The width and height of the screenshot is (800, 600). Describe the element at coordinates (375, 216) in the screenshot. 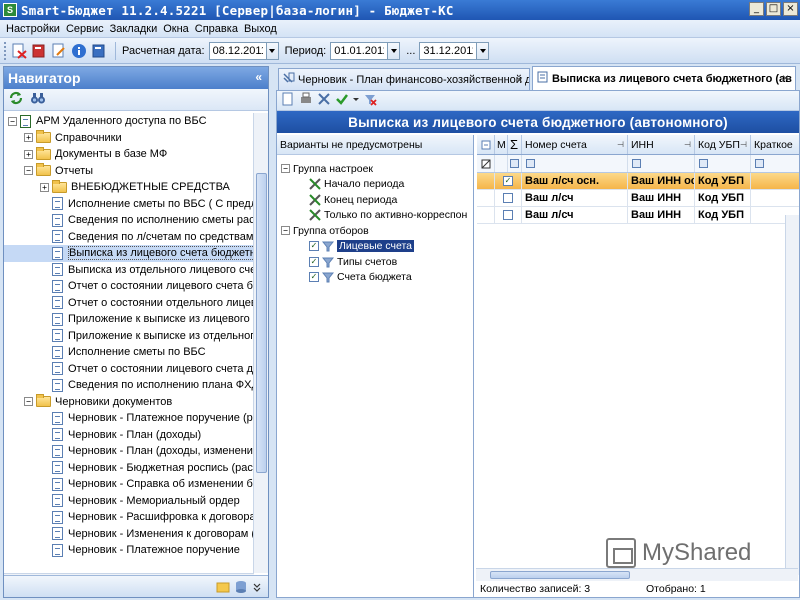

I see `settings-item: Только по активно-корреспон` at that location.